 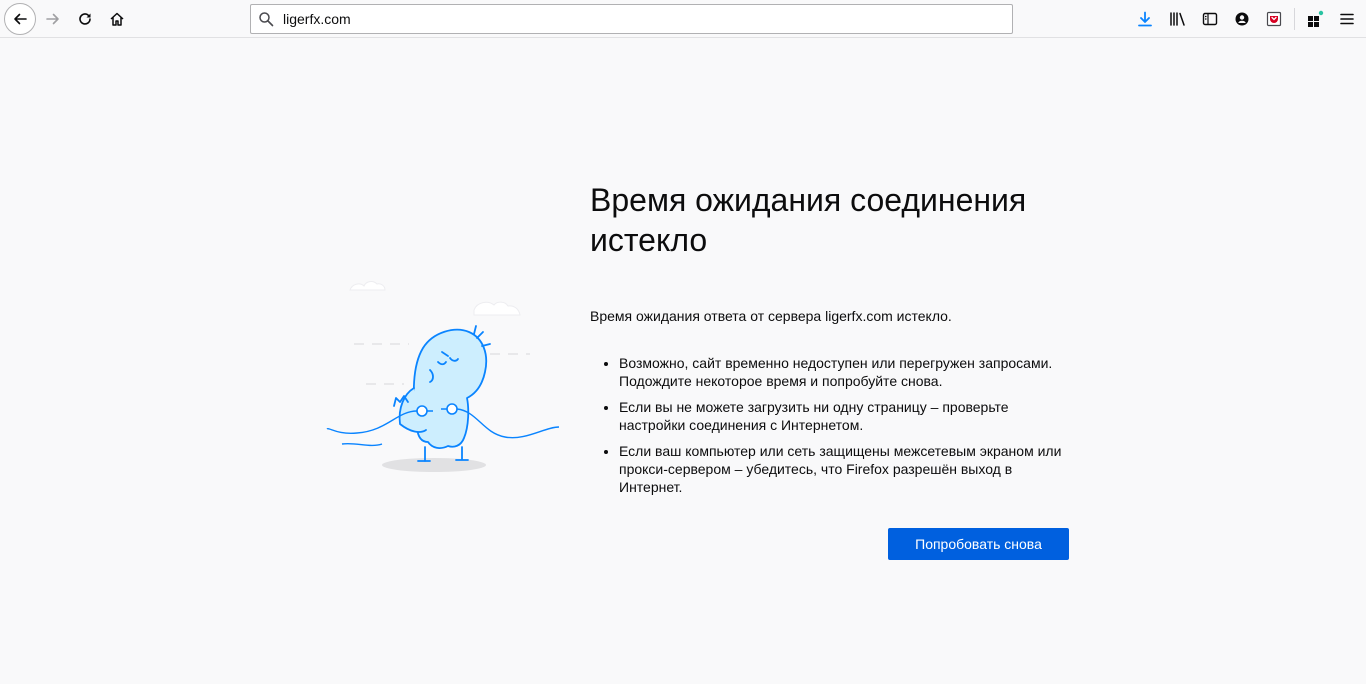 What do you see at coordinates (442, 393) in the screenshot?
I see `dinosaur-icon` at bounding box center [442, 393].